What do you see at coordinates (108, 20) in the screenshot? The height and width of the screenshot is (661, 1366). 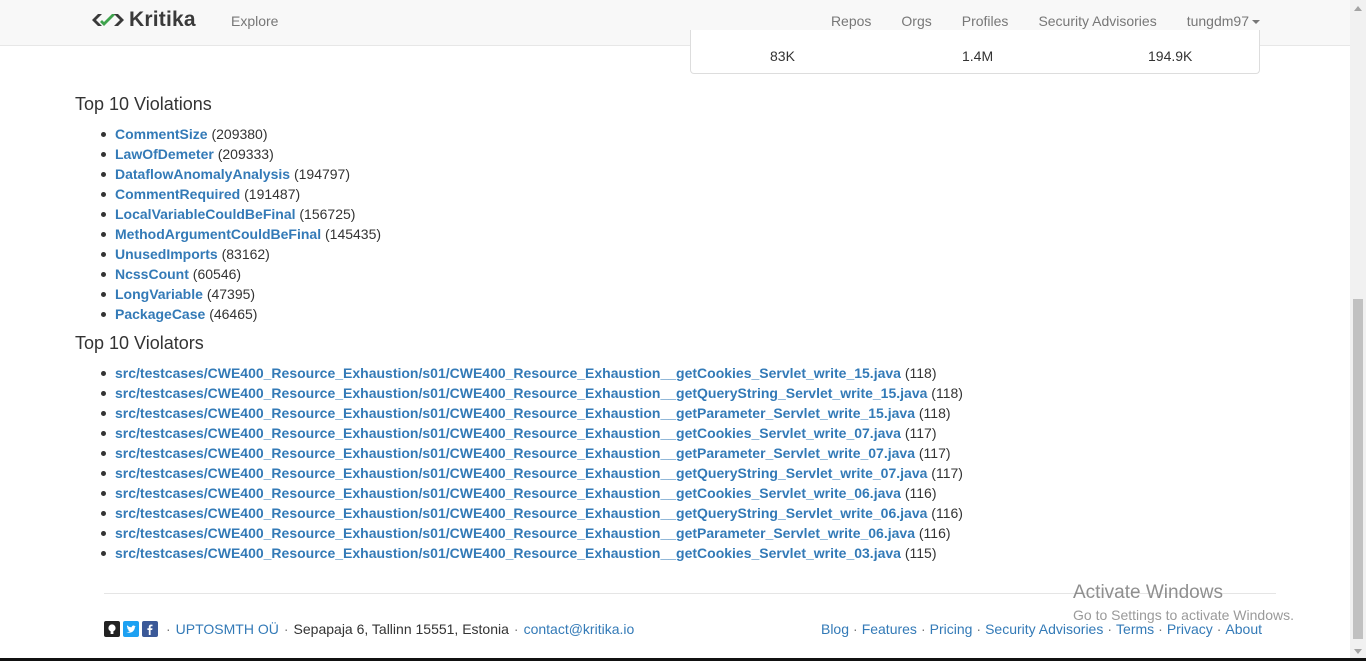 I see `kritika-logo-icon` at bounding box center [108, 20].